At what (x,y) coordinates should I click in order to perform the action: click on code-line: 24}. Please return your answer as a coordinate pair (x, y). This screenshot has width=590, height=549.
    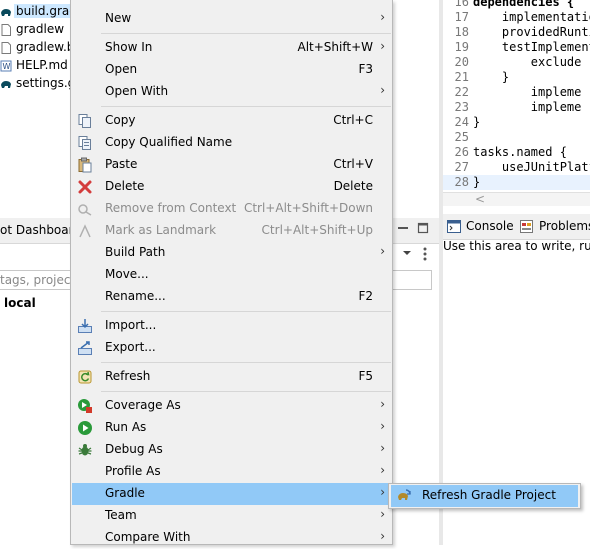
    Looking at the image, I should click on (516, 122).